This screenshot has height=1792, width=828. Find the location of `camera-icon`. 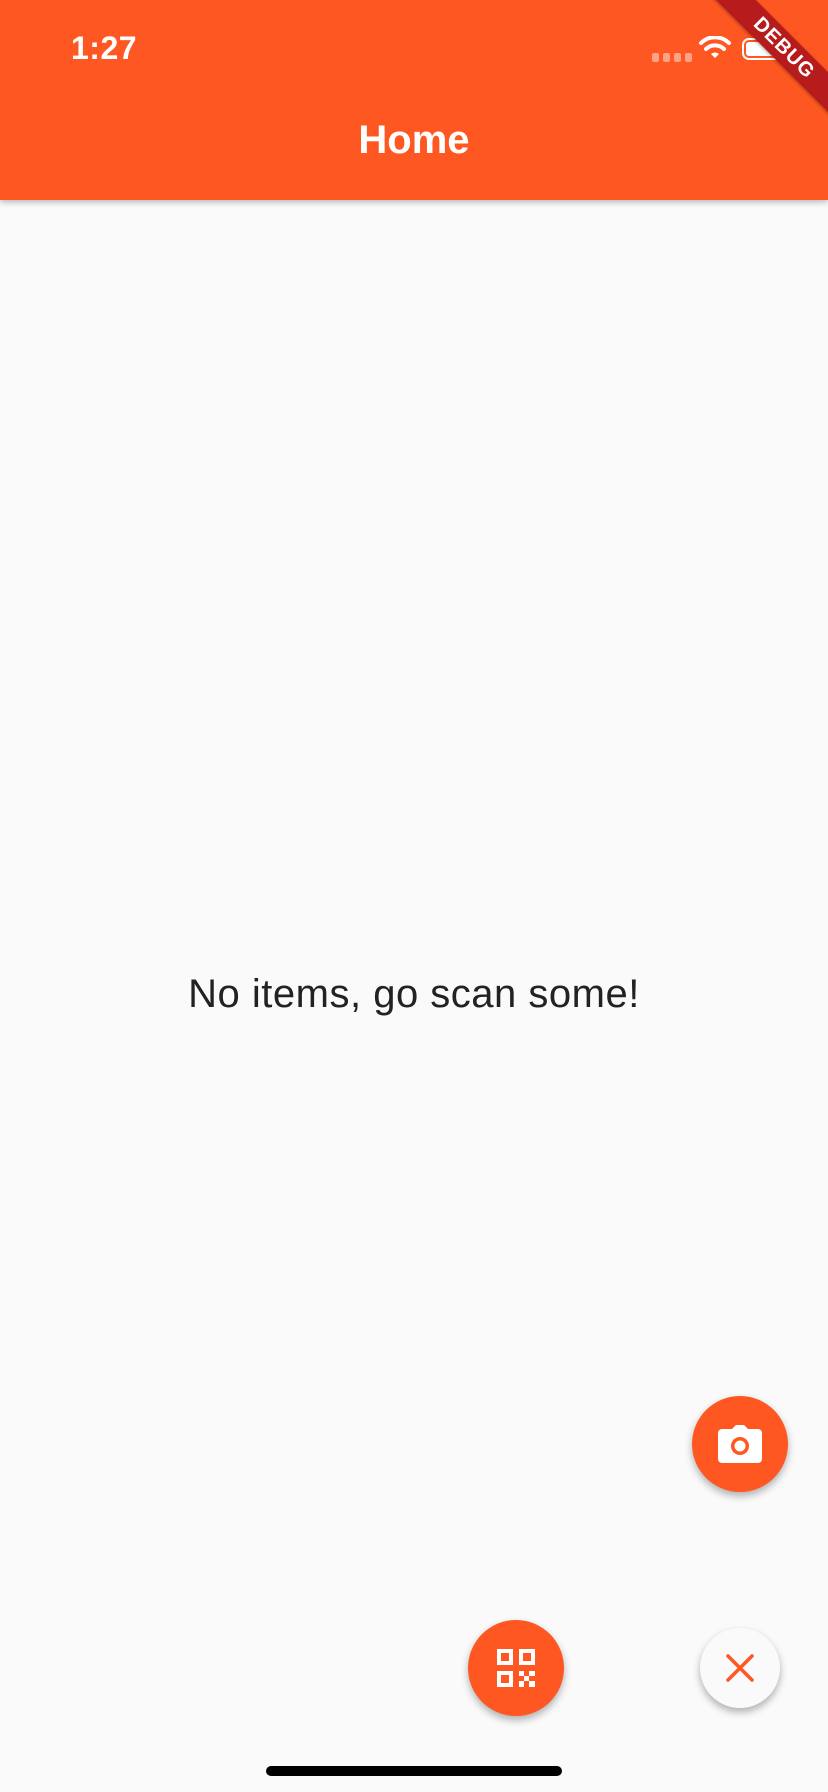

camera-icon is located at coordinates (740, 1444).